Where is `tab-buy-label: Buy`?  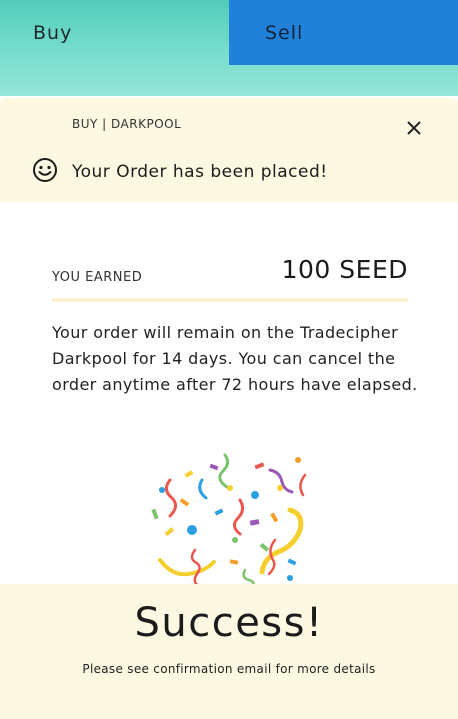
tab-buy-label: Buy is located at coordinates (53, 32).